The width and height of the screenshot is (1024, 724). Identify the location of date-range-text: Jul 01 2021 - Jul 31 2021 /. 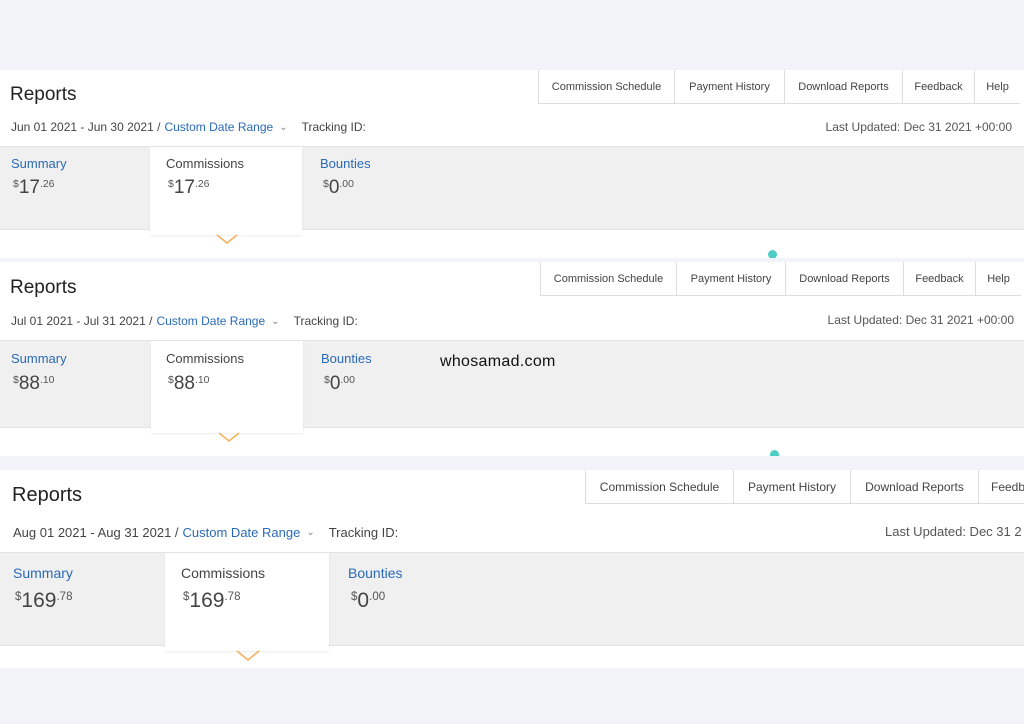
(82, 321).